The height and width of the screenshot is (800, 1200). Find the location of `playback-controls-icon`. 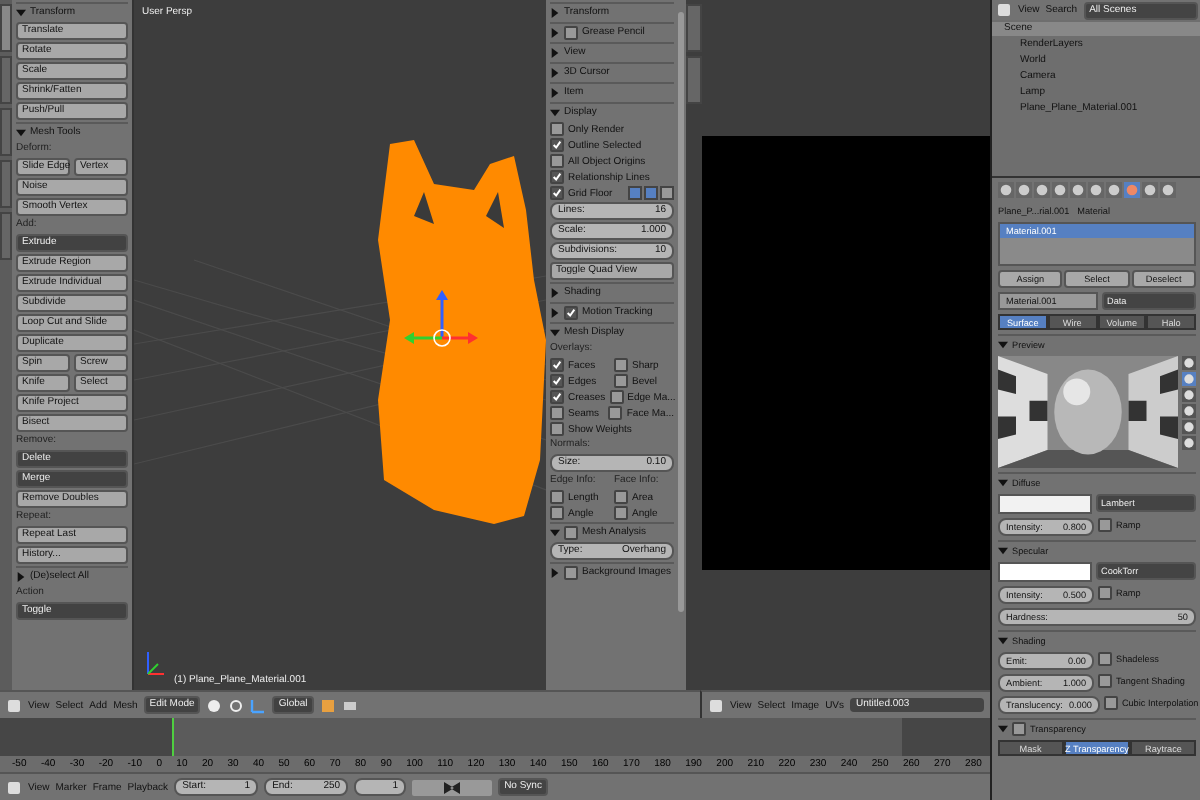

playback-controls-icon is located at coordinates (452, 787).